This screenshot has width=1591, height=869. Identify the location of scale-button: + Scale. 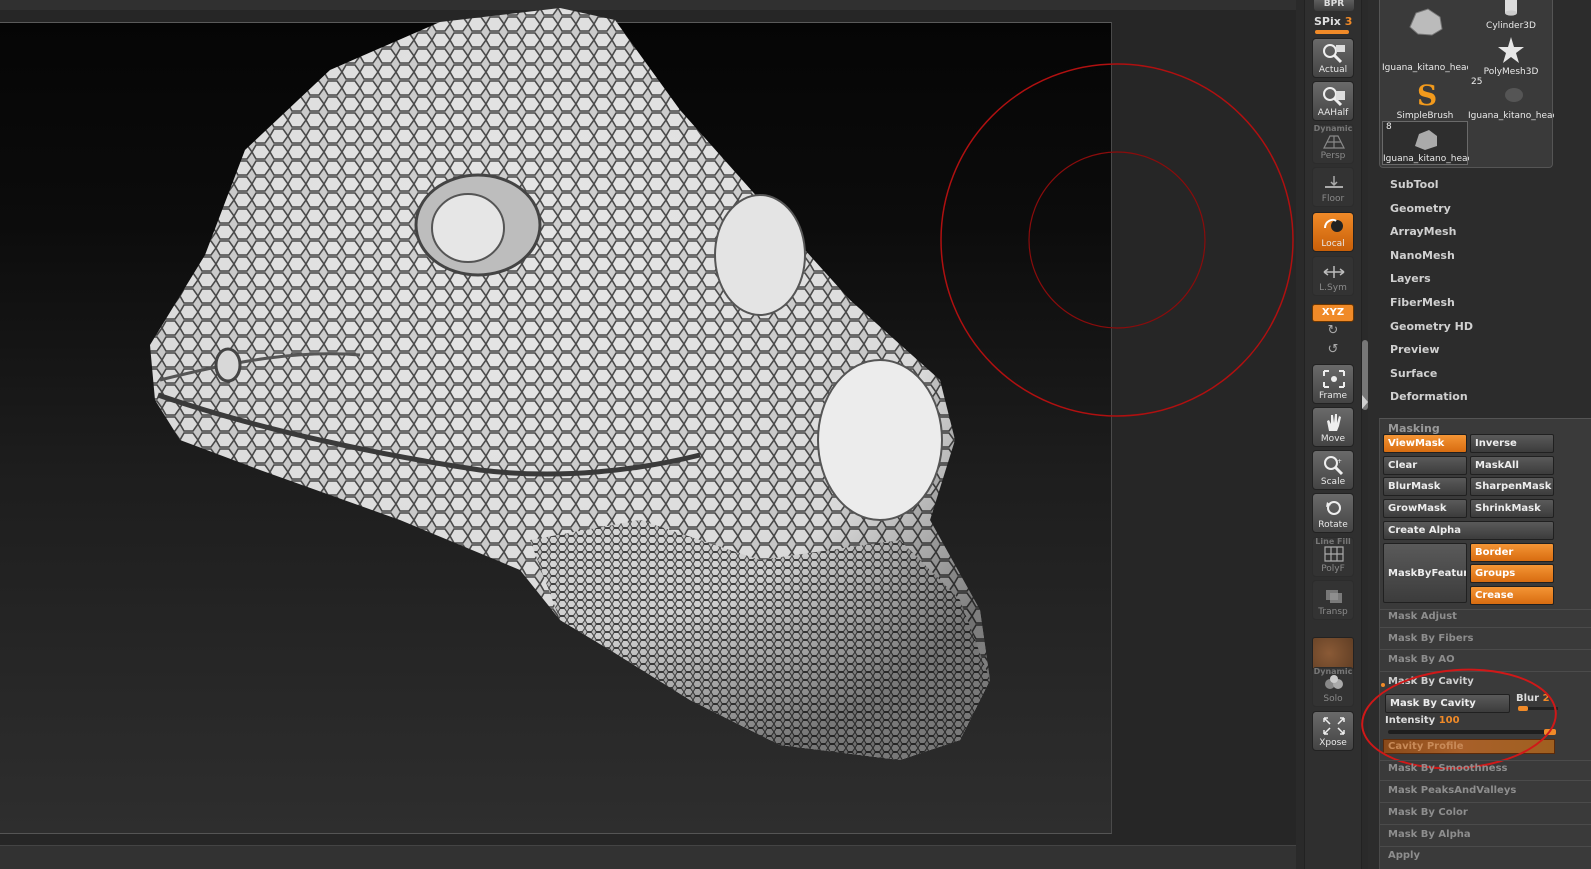
(1333, 470).